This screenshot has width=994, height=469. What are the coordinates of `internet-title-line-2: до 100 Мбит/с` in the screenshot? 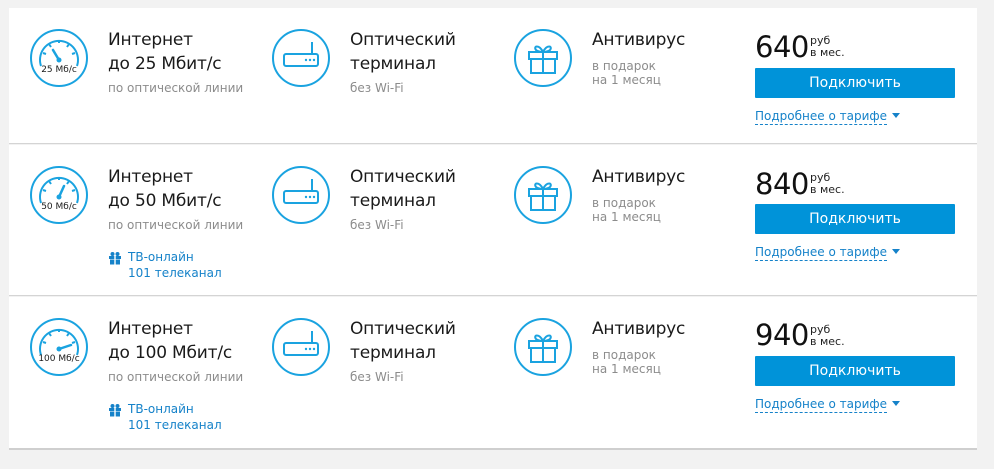 It's located at (170, 353).